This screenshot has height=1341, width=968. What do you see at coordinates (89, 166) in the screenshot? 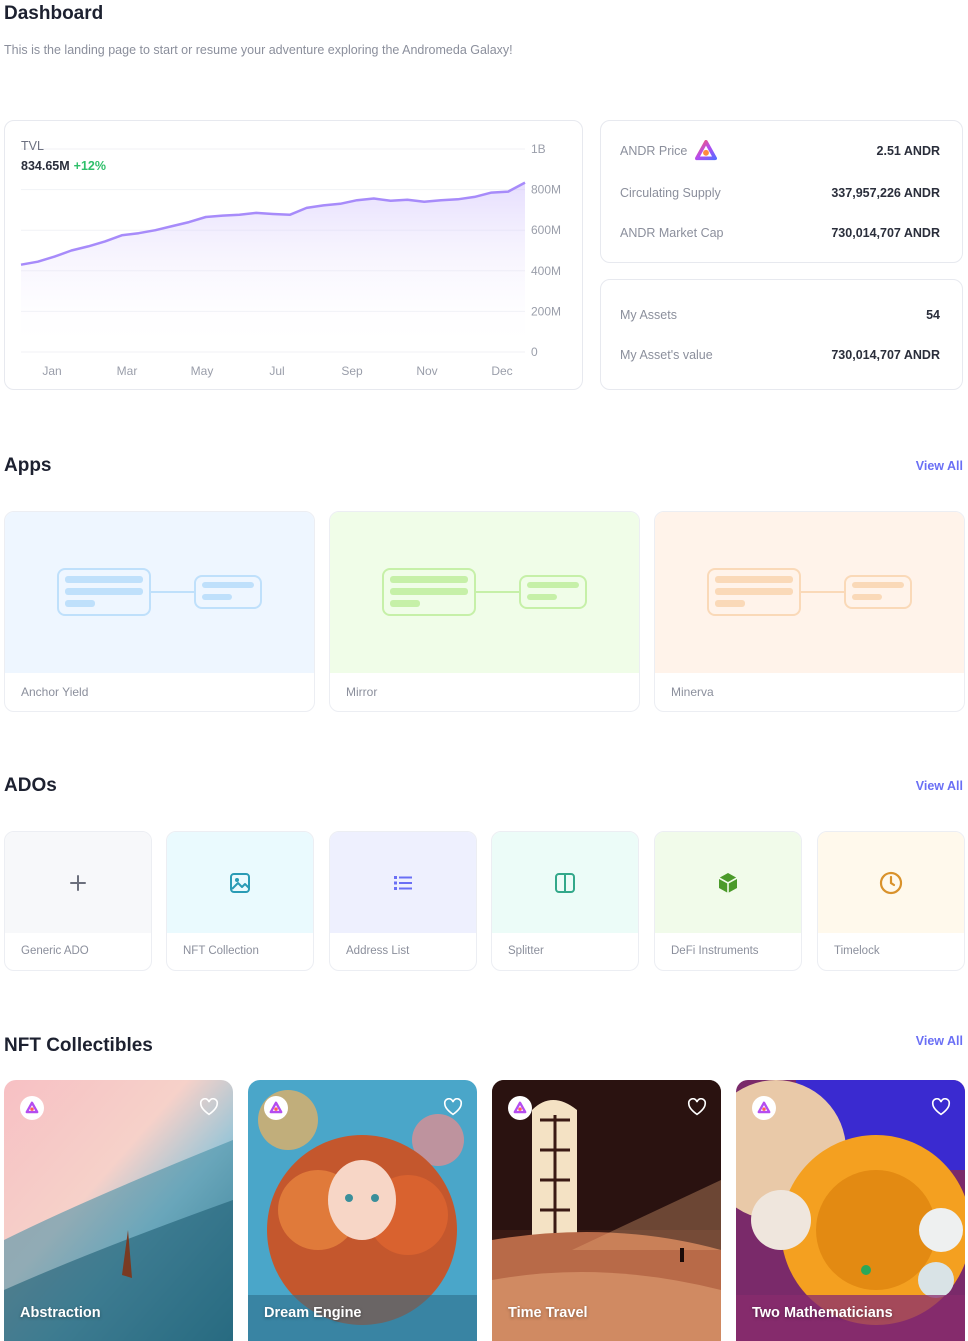
I see `tvl-change: +12%` at bounding box center [89, 166].